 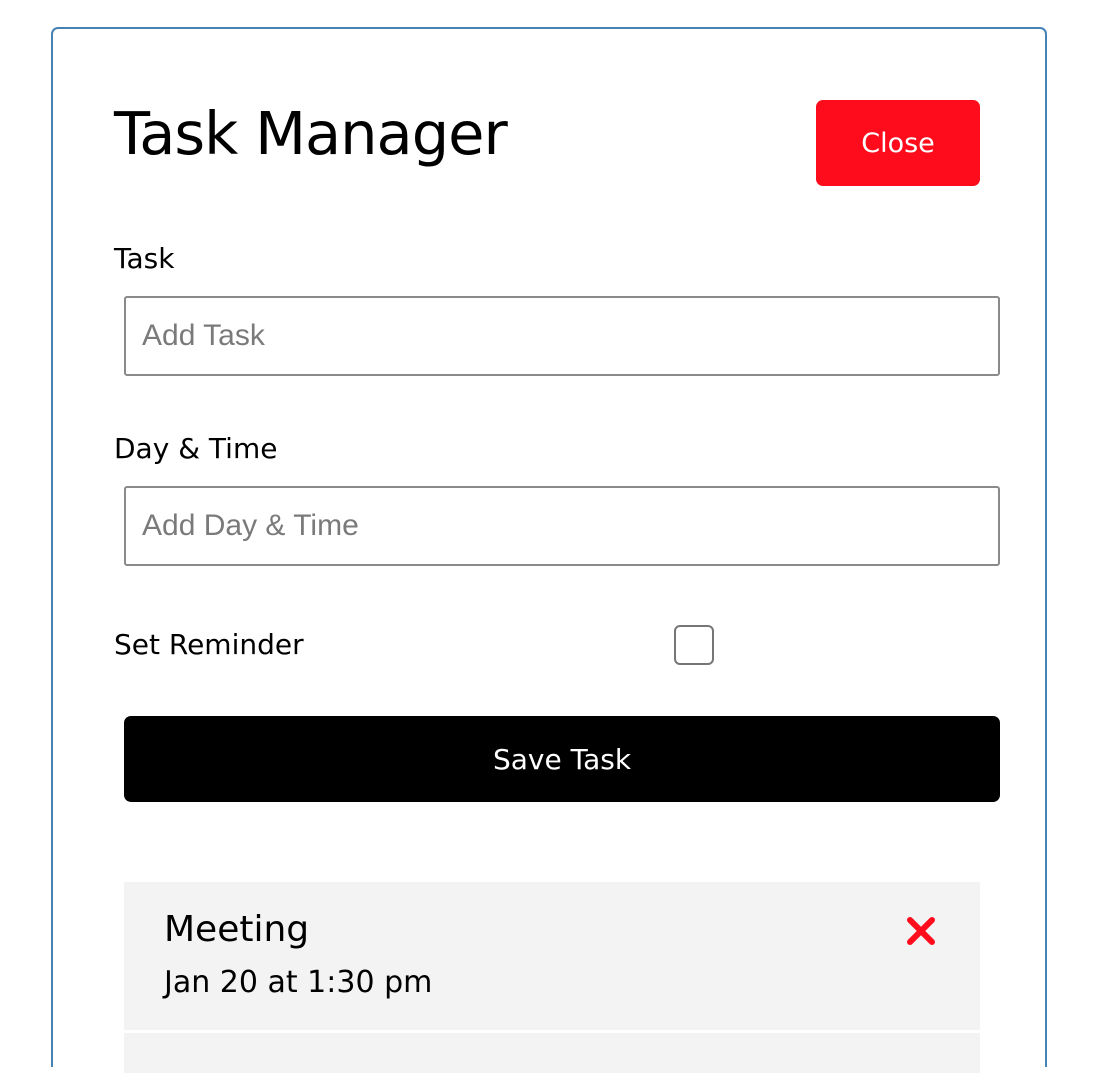 I want to click on day-time-input, so click(x=562, y=526).